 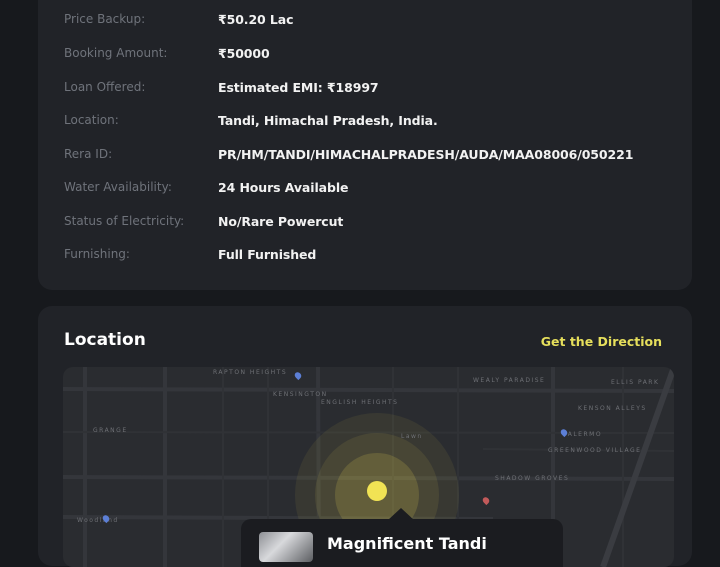 What do you see at coordinates (595, 450) in the screenshot?
I see `map-area-label: GREENWOOD VILLAGE` at bounding box center [595, 450].